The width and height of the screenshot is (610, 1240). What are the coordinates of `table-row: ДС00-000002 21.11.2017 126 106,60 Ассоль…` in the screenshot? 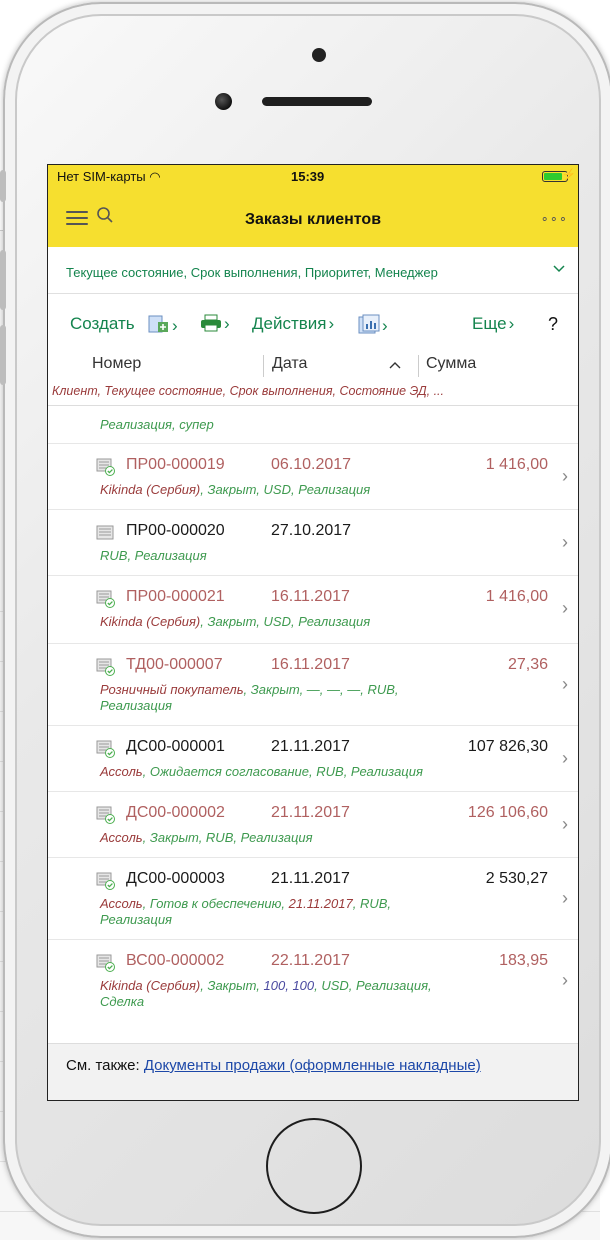 It's located at (313, 824).